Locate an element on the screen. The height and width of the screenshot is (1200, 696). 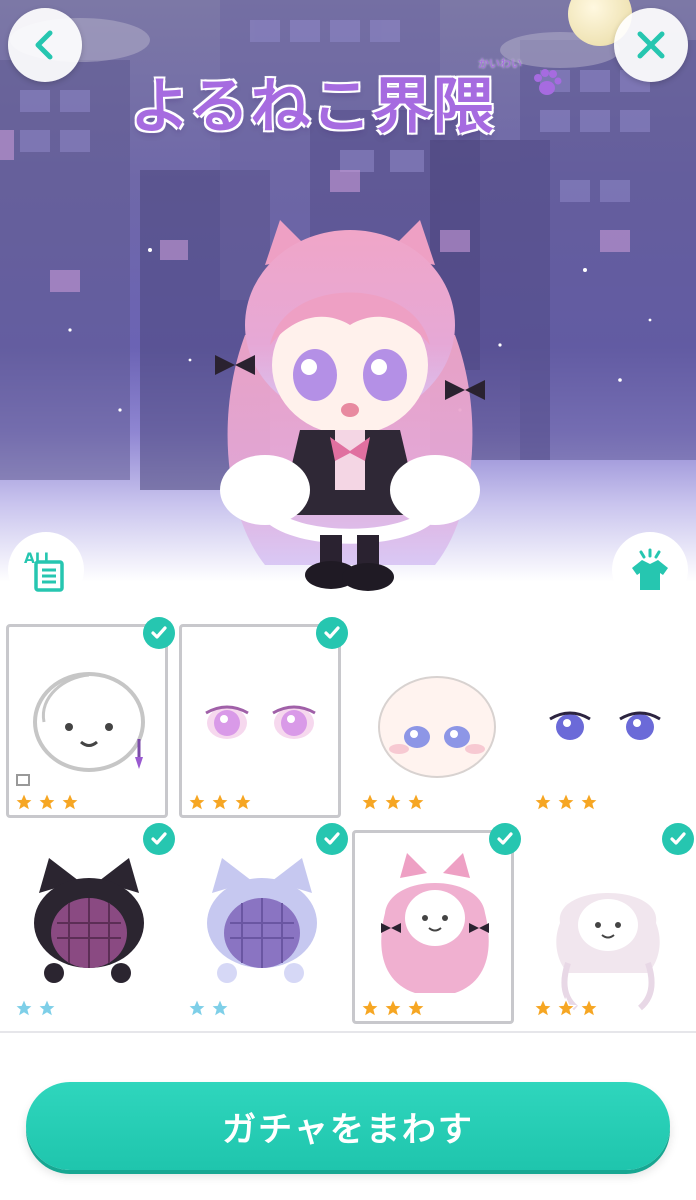
all-list-icon: ALL is located at coordinates (44, 571).